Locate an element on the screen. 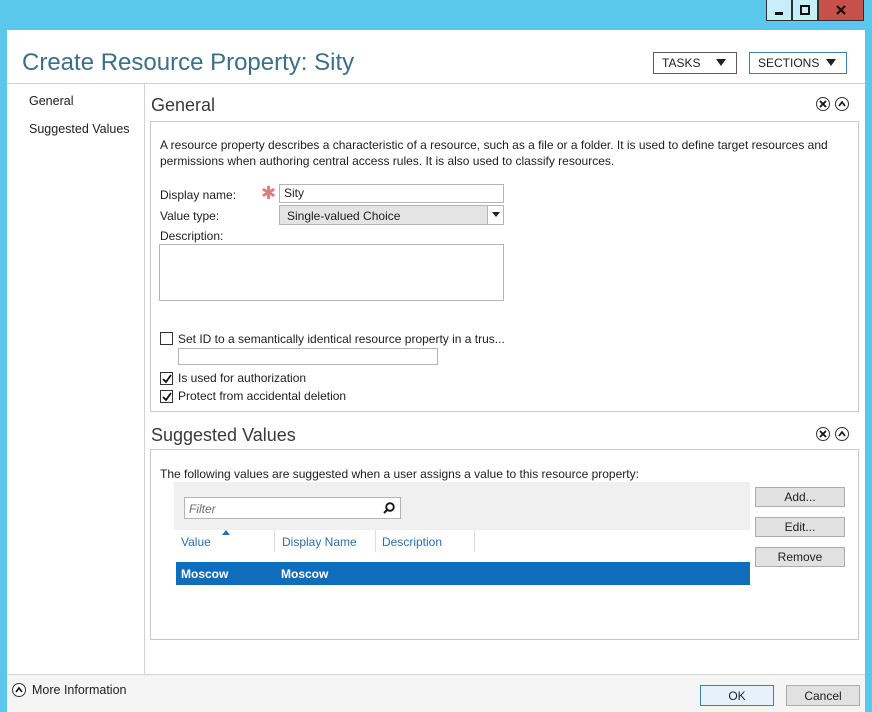 The image size is (872, 712). minimize-button is located at coordinates (779, 10).